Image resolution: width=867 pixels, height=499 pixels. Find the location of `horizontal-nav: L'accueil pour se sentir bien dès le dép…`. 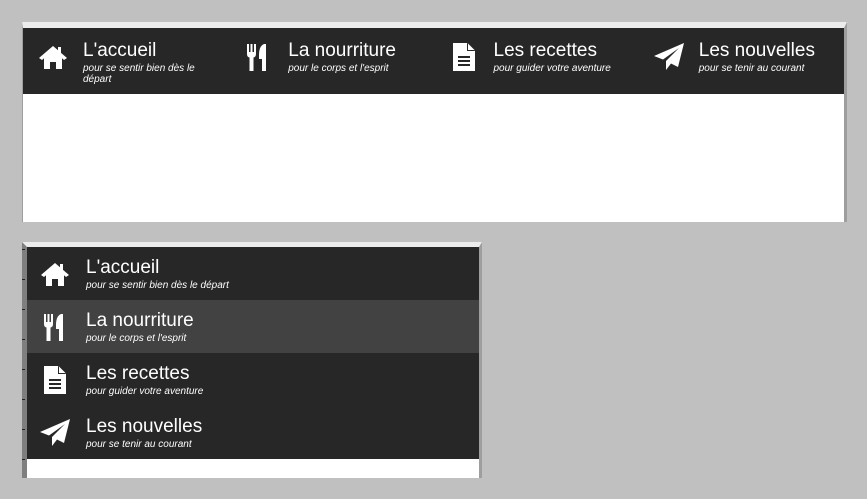

horizontal-nav: L'accueil pour se sentir bien dès le dép… is located at coordinates (433, 61).